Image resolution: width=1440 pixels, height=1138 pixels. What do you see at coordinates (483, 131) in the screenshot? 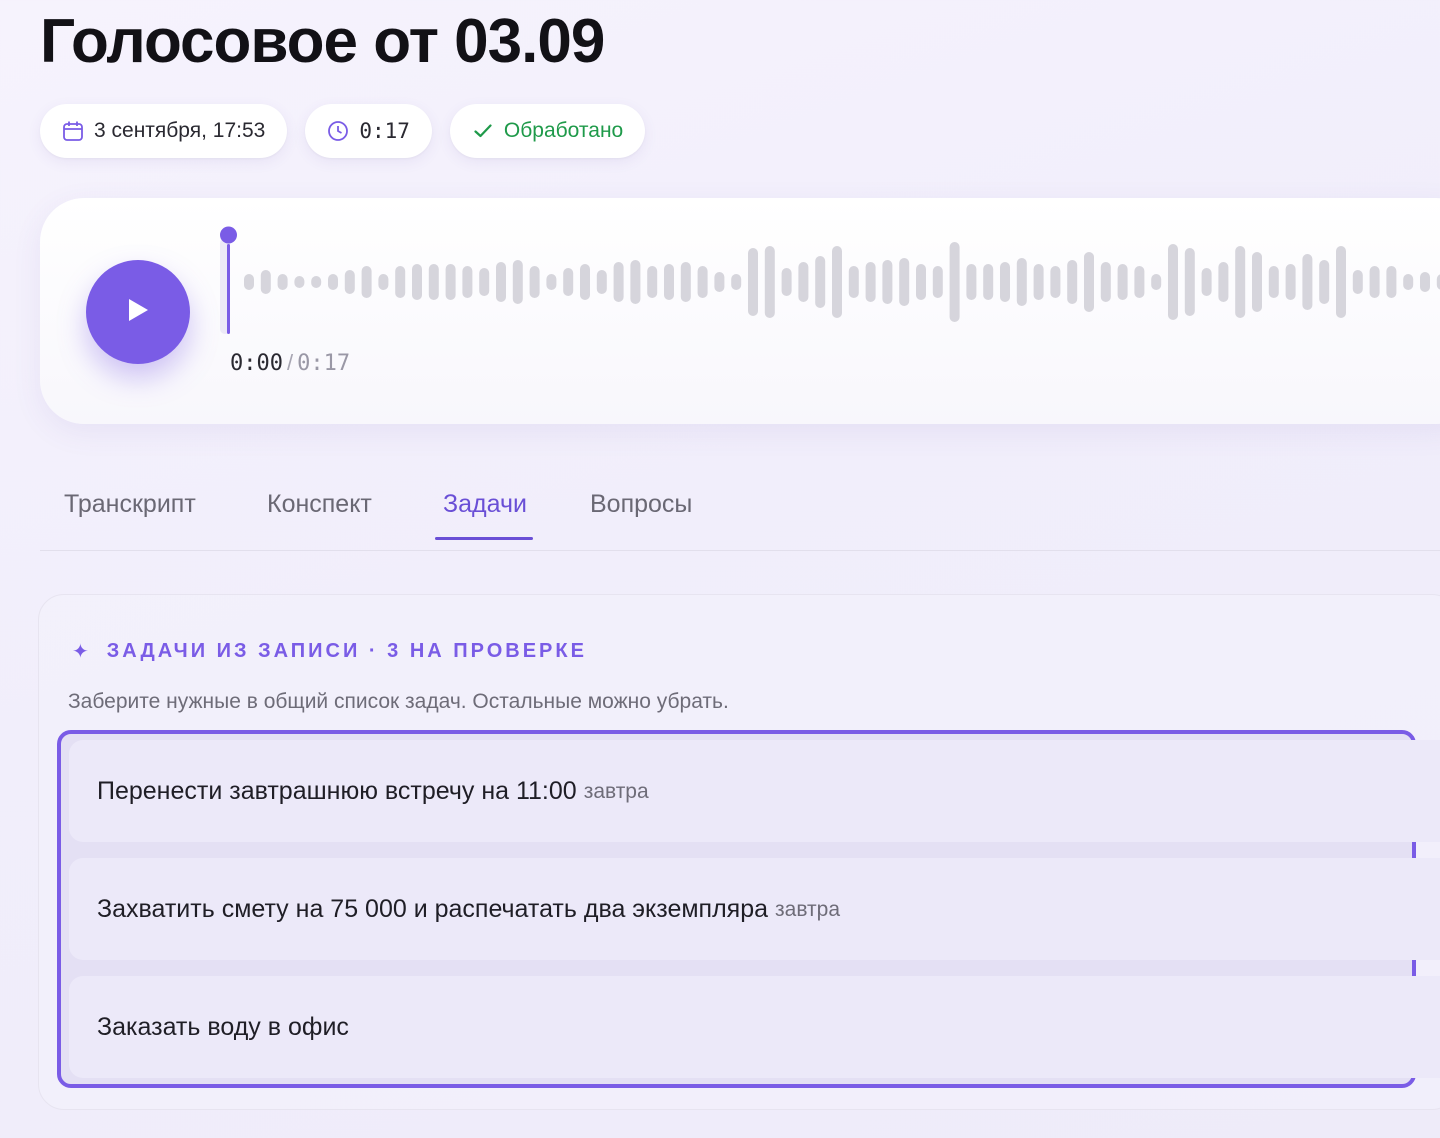
I see `check-icon` at bounding box center [483, 131].